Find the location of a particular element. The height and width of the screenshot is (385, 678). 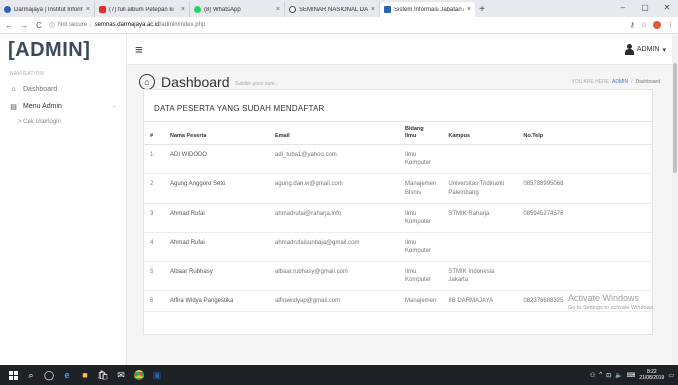

maximize-icon: ▢ is located at coordinates (645, 7).